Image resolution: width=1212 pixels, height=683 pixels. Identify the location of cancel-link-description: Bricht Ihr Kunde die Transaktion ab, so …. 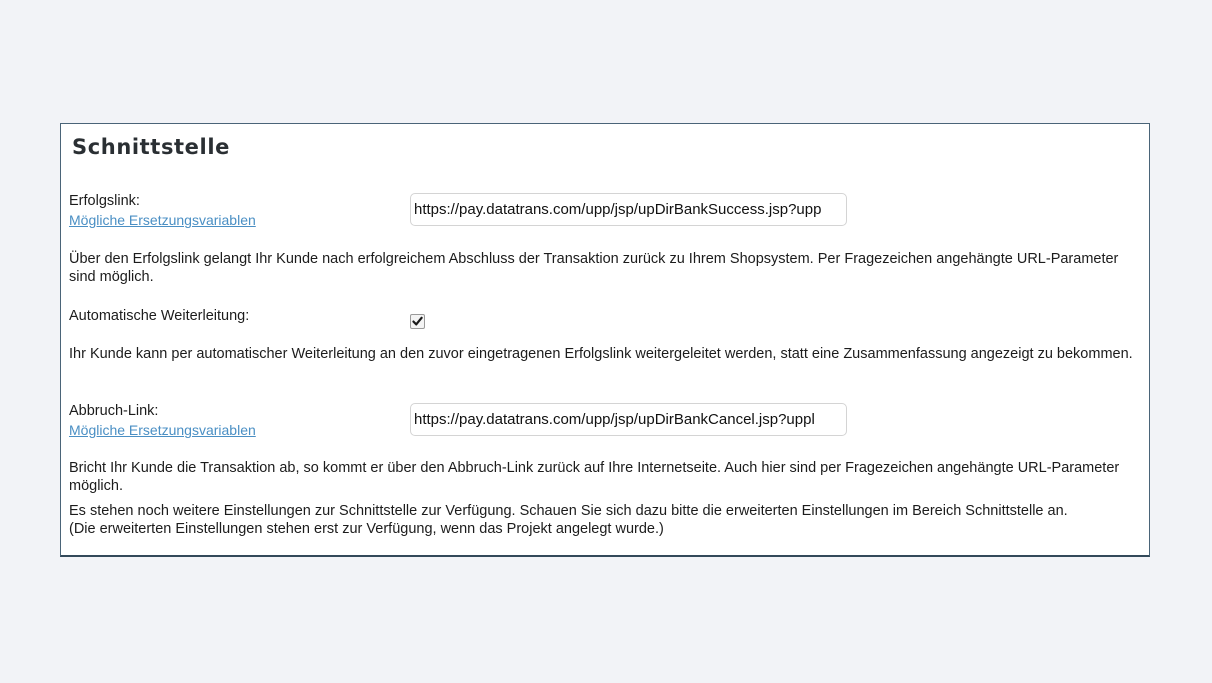
(594, 477).